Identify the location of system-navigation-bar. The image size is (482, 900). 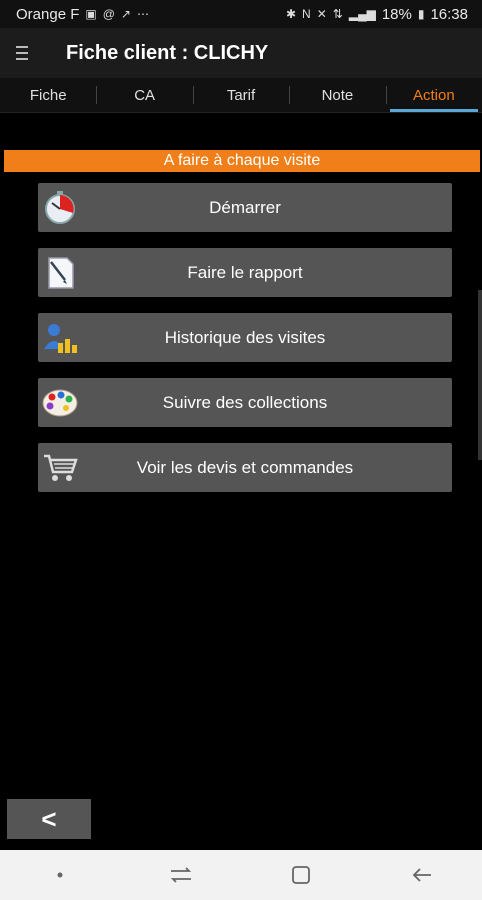
(241, 875).